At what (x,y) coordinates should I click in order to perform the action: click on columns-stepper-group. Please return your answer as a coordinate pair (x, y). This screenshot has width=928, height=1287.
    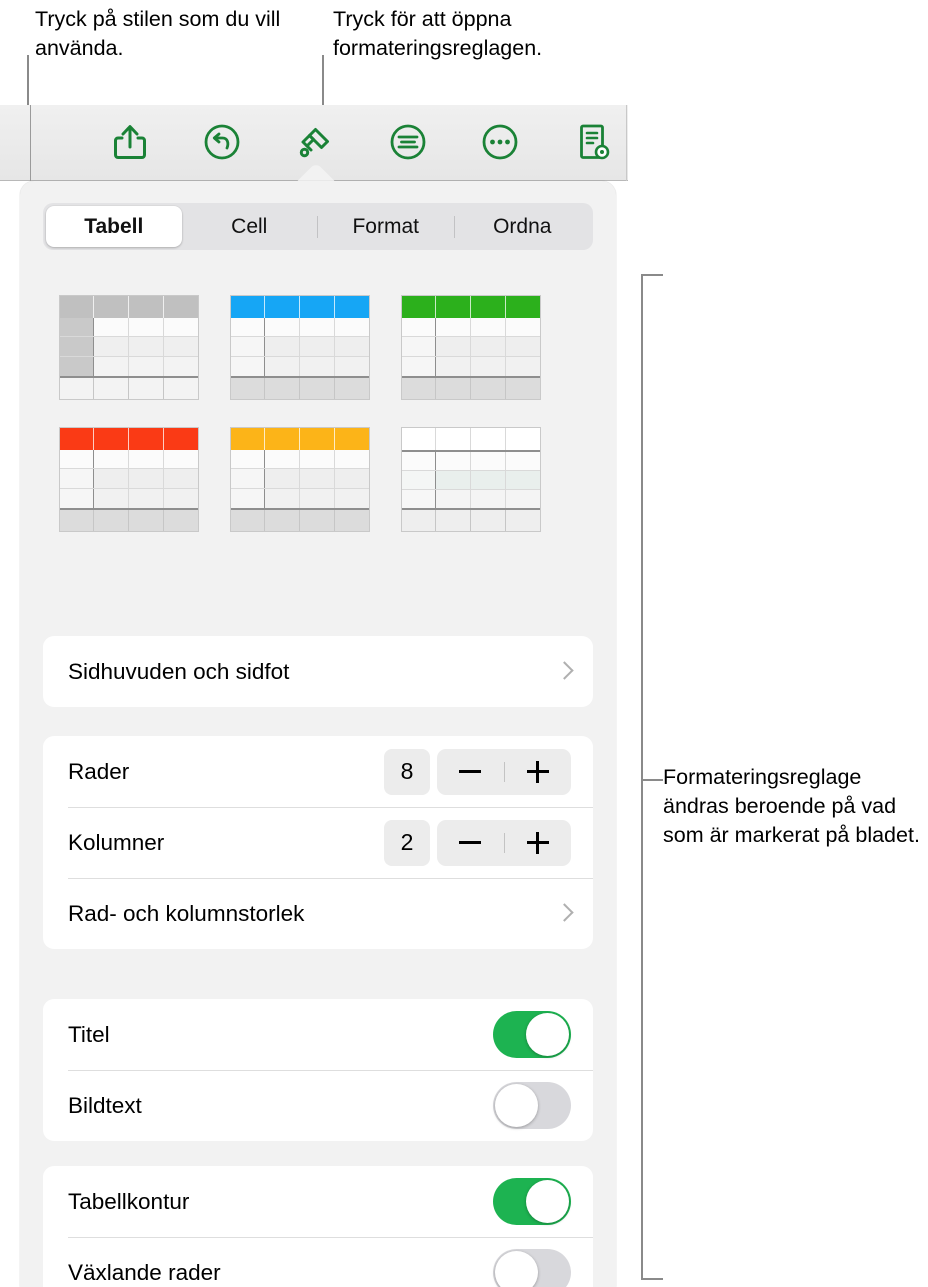
    Looking at the image, I should click on (504, 842).